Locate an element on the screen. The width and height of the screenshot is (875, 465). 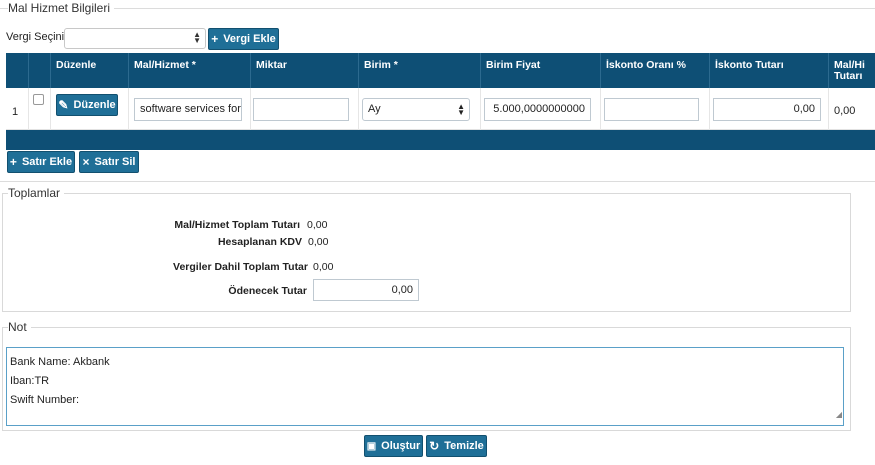
miktar-input is located at coordinates (301, 109).